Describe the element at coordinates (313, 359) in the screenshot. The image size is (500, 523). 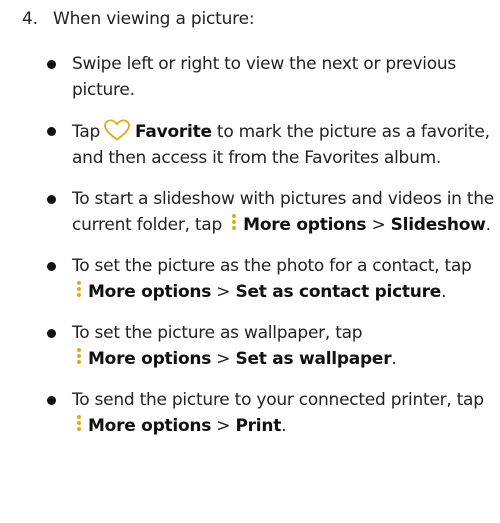
I see `set-as-wallpaper-label: Set as wallpaper` at that location.